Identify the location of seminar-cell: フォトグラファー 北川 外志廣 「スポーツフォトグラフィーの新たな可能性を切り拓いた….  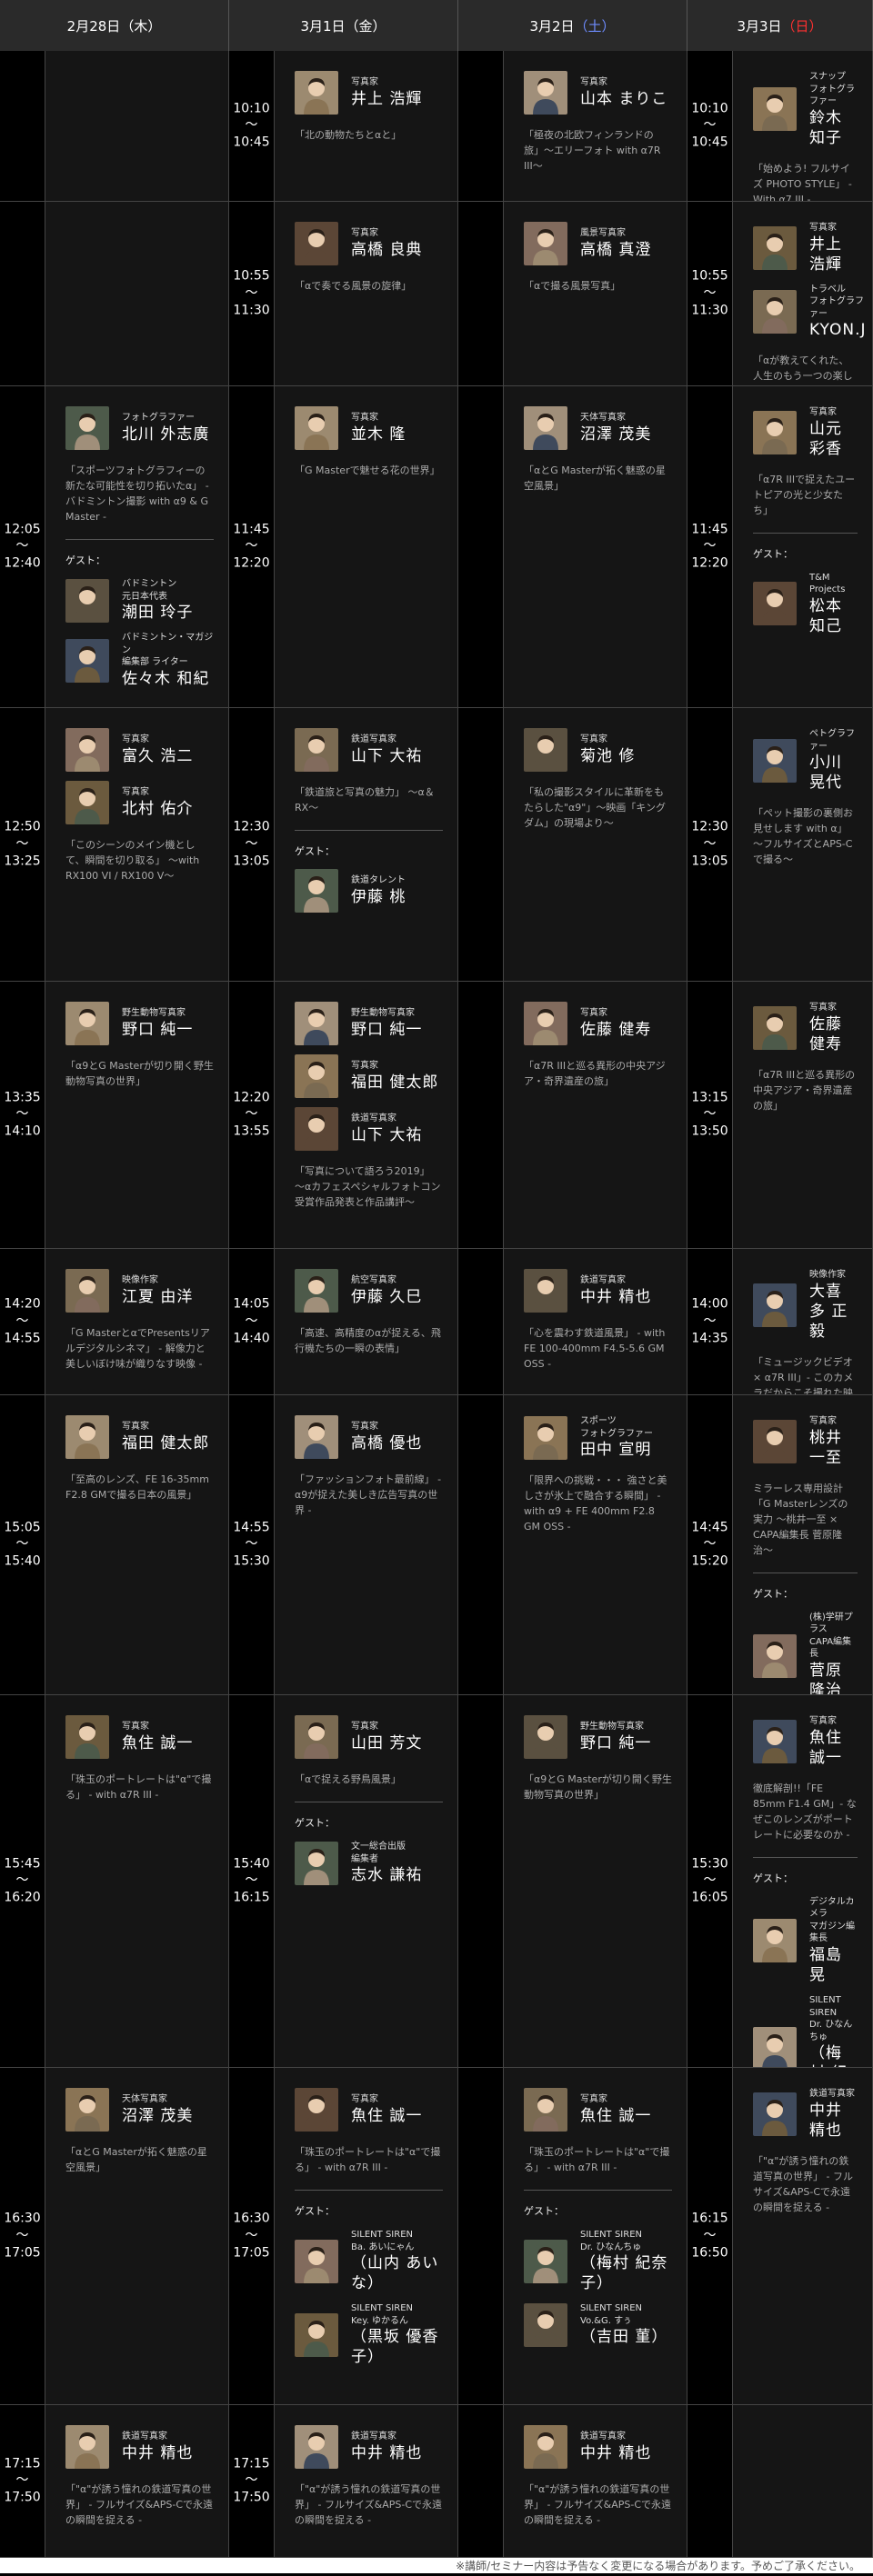
(137, 547).